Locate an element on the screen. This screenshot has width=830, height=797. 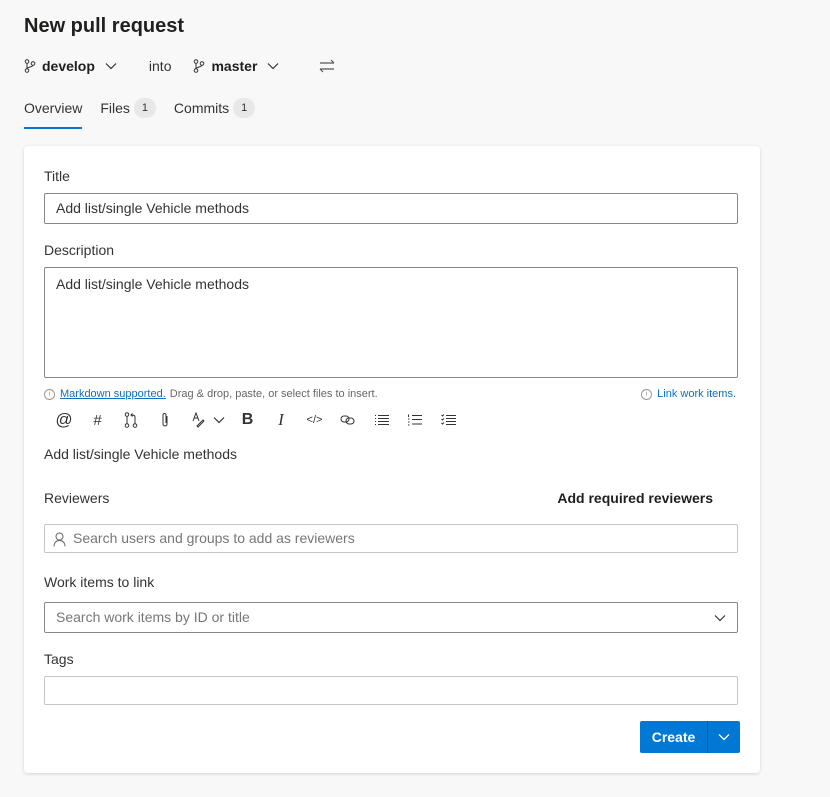
tab-bar: Overview Files 1 Commits 1 is located at coordinates (148, 113).